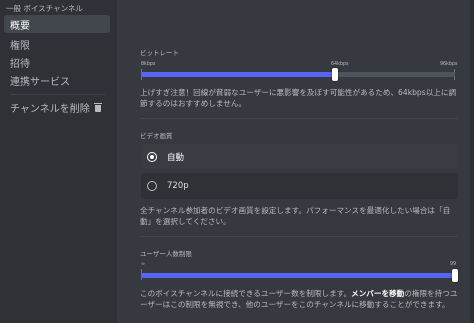  Describe the element at coordinates (159, 53) in the screenshot. I see `bitrate-title: ビットレート` at that location.